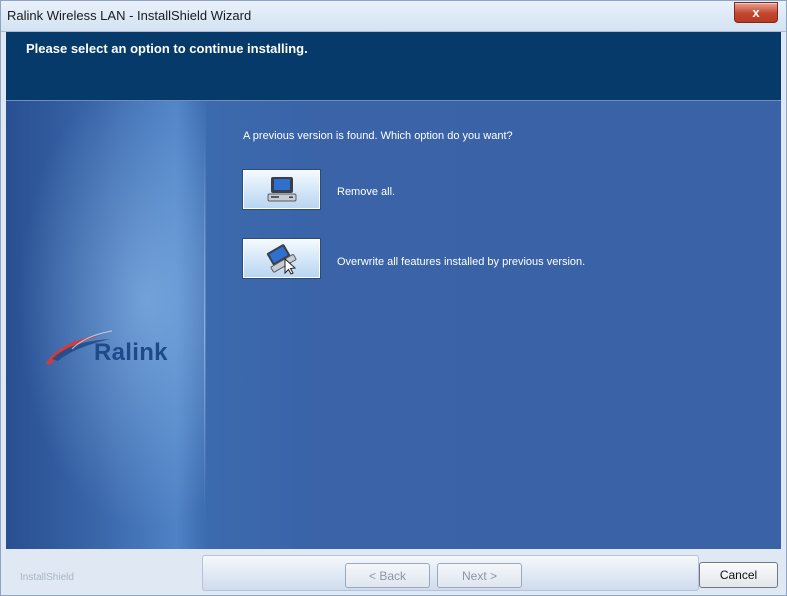 This screenshot has height=596, width=787. I want to click on laptop-cursor-icon, so click(281, 259).